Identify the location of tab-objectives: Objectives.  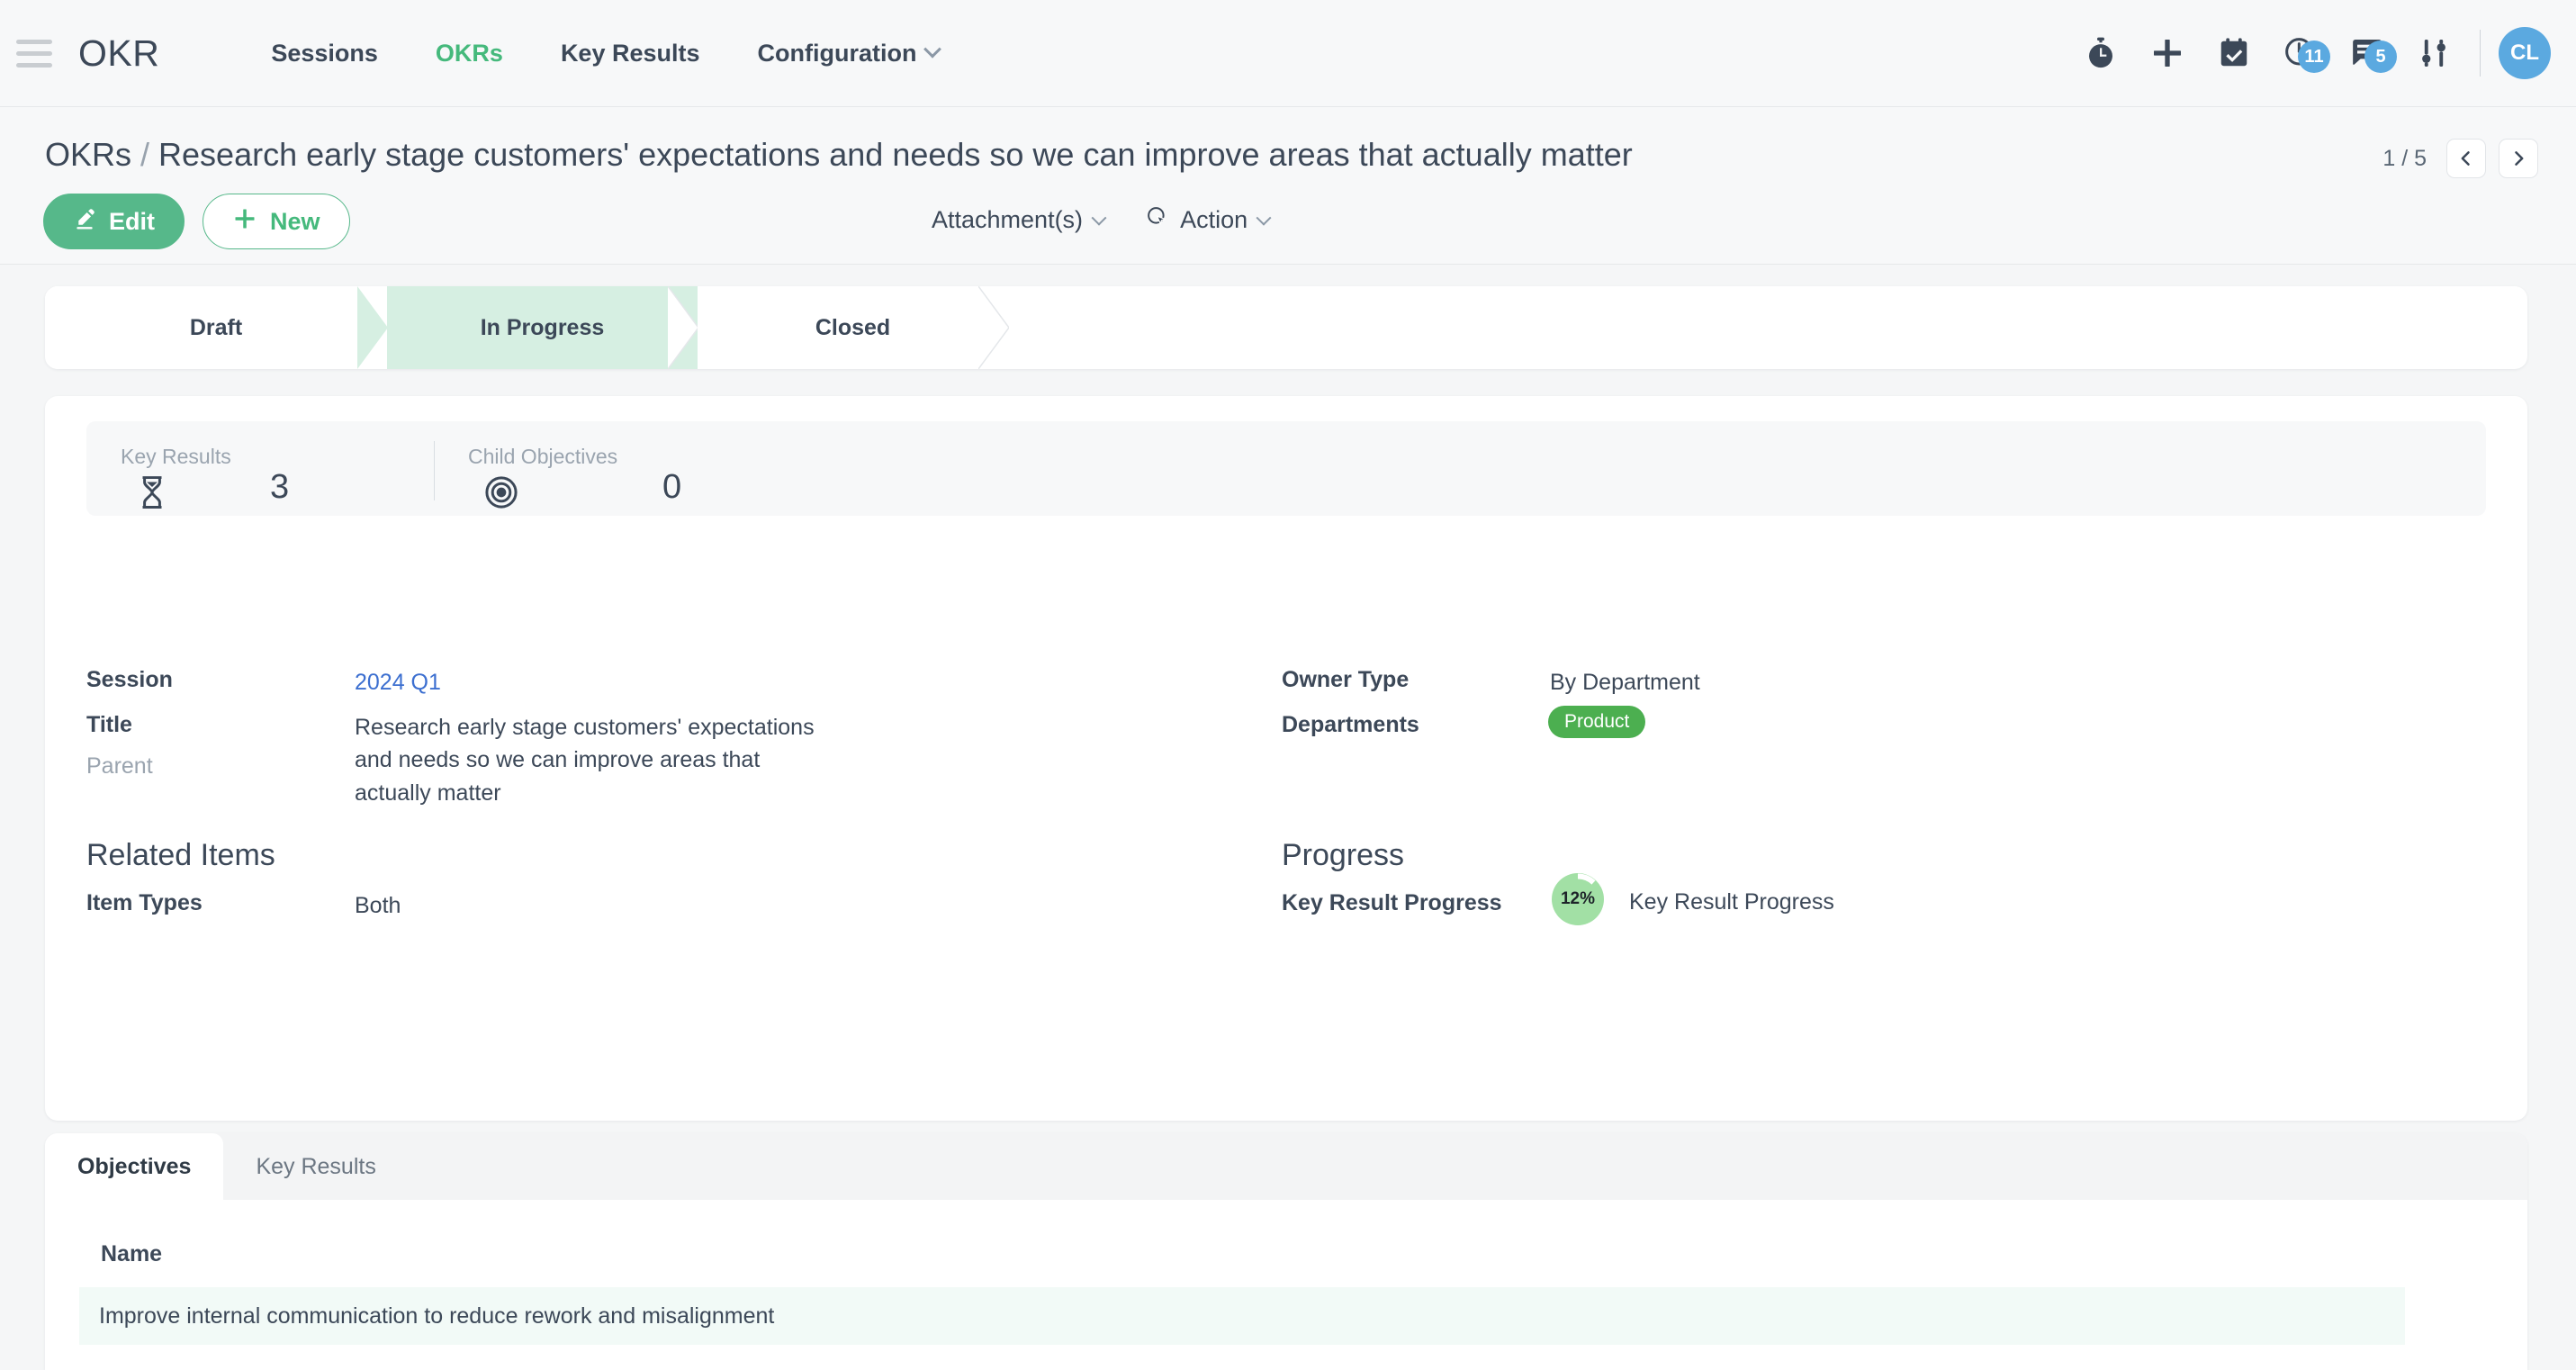
(134, 1166).